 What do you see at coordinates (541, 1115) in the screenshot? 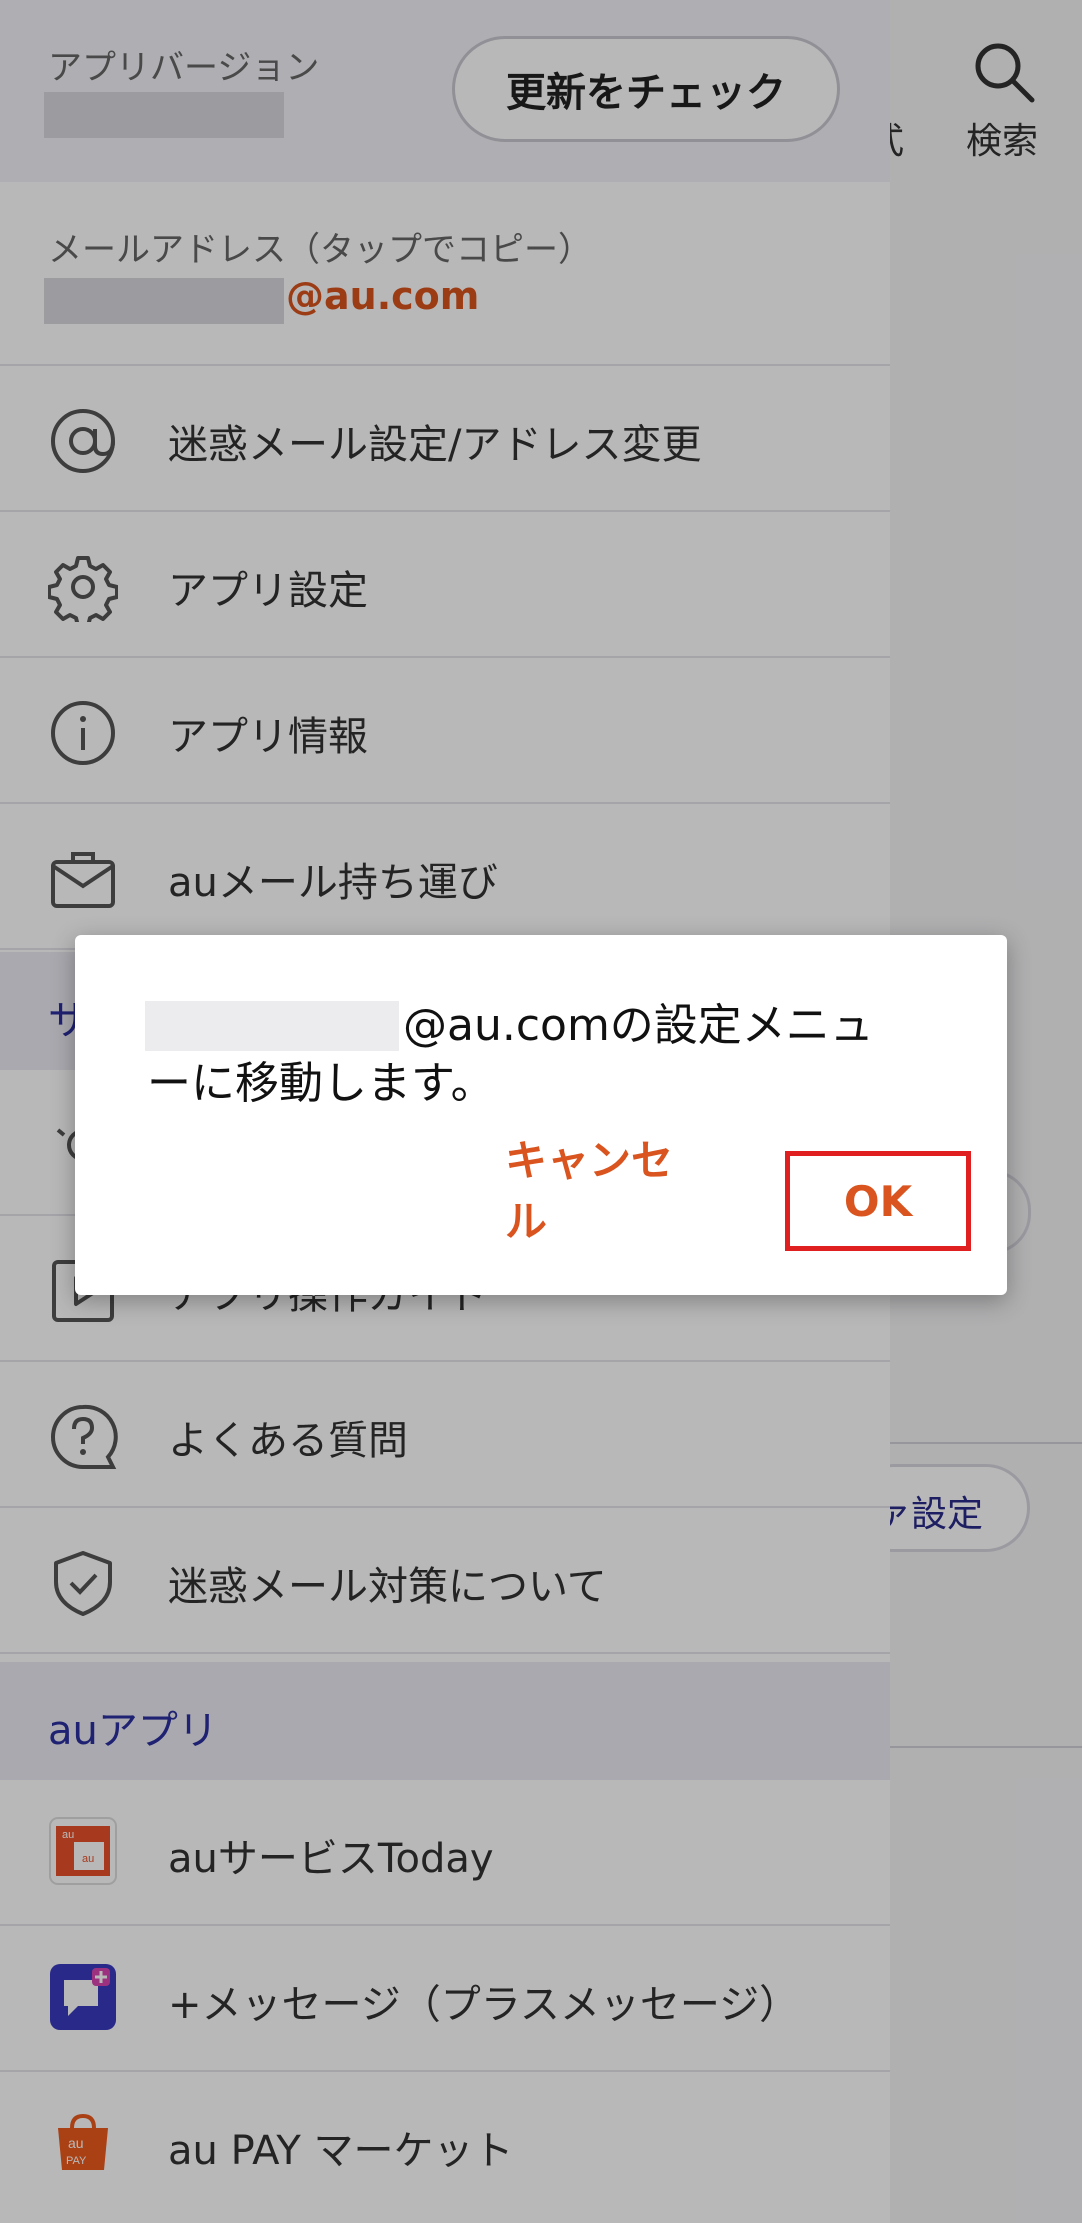
I see `confirm-dialog: @au.comの設定メニューに移動します。 キャンセル OK` at bounding box center [541, 1115].